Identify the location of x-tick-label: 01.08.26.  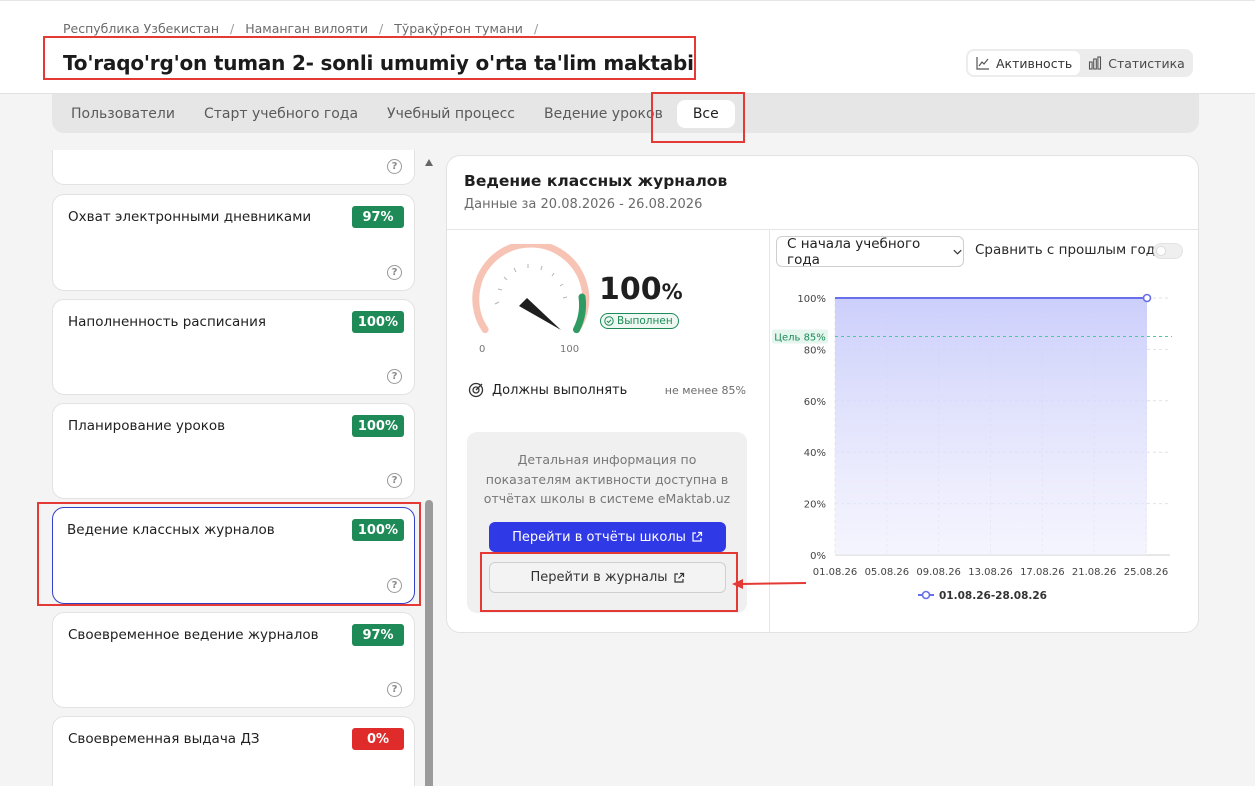
(835, 572).